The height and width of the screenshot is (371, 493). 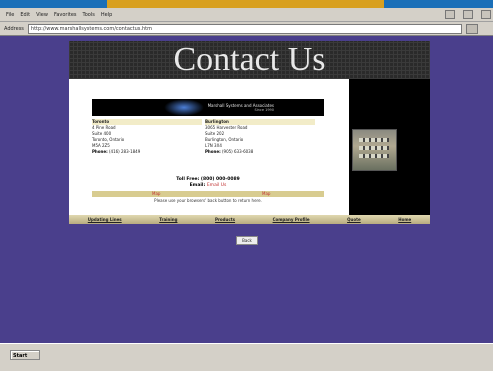 What do you see at coordinates (486, 14) in the screenshot?
I see `close-button` at bounding box center [486, 14].